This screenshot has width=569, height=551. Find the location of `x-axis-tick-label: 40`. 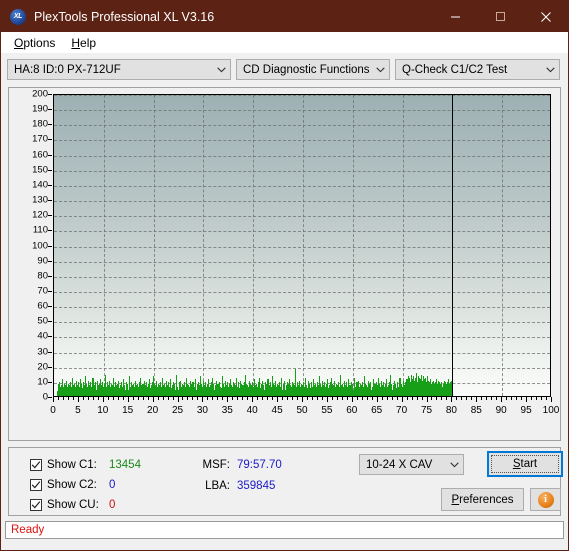

x-axis-tick-label: 40 is located at coordinates (252, 410).